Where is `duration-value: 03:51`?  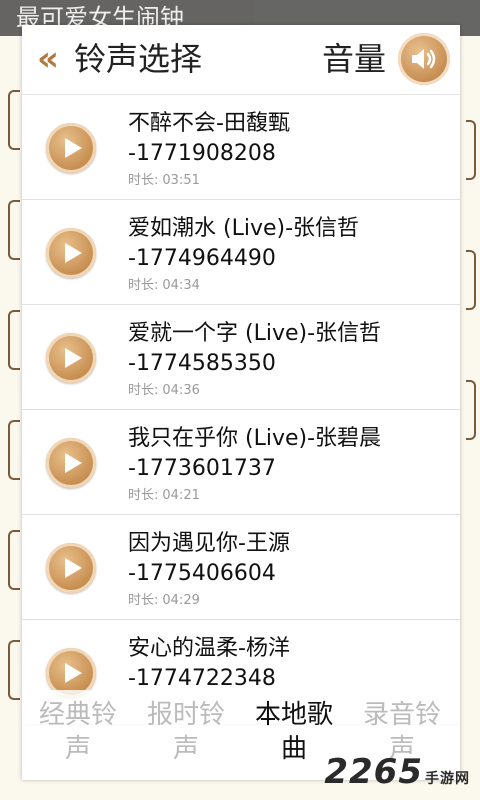
duration-value: 03:51 is located at coordinates (181, 180).